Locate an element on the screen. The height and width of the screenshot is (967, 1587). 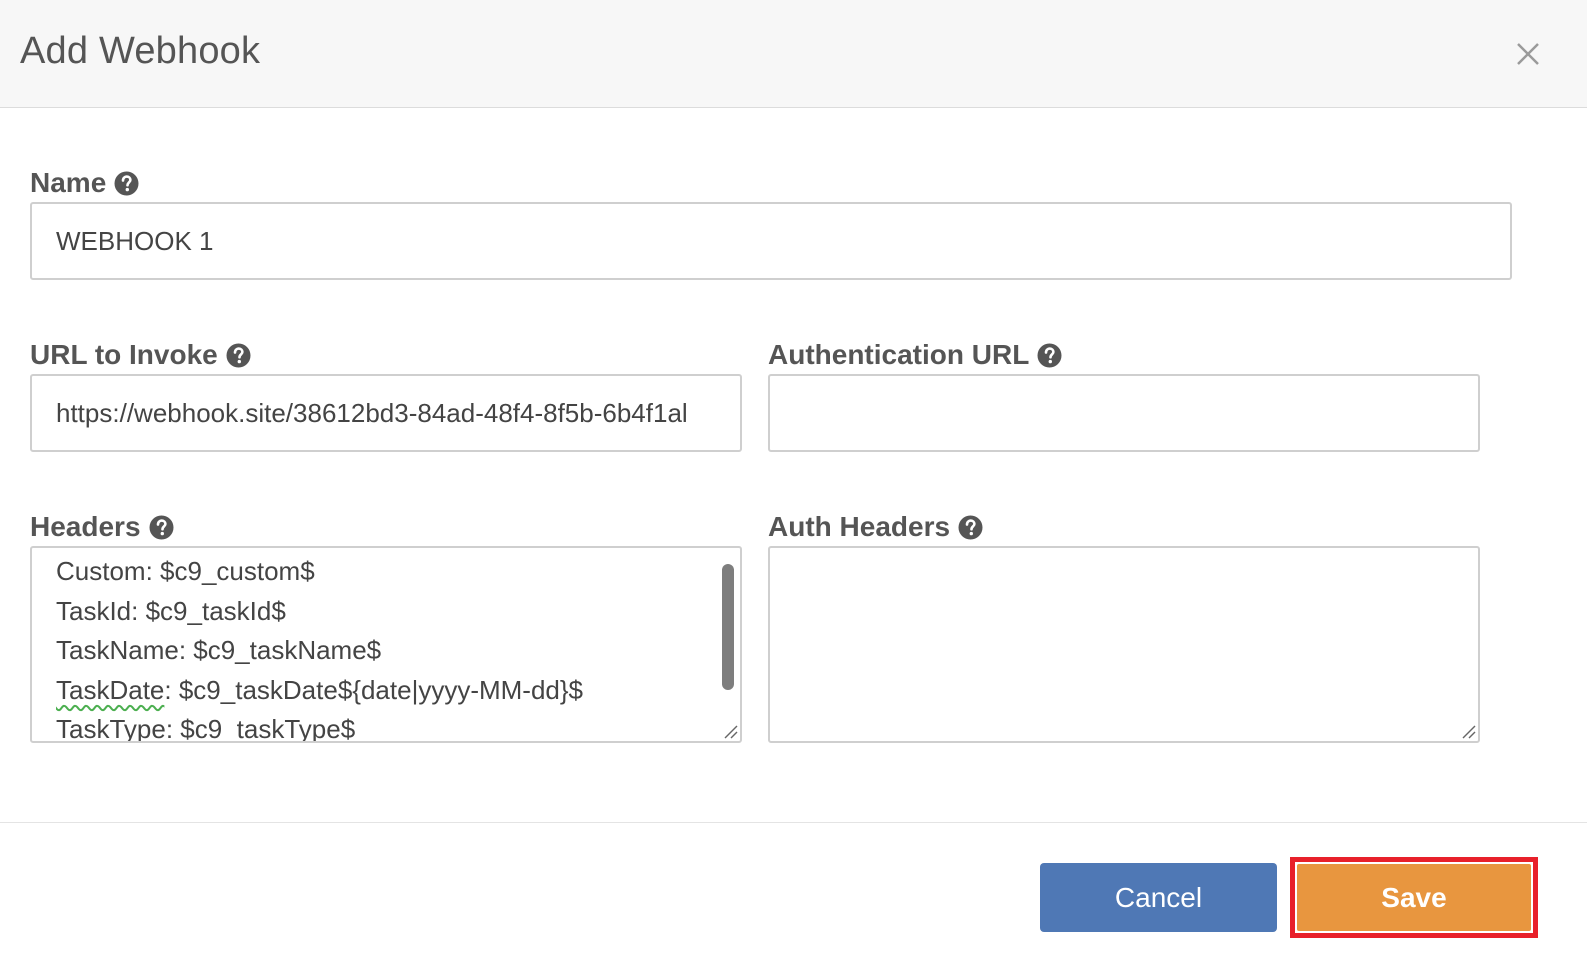
dialog-header: Add Webhook is located at coordinates (793, 54).